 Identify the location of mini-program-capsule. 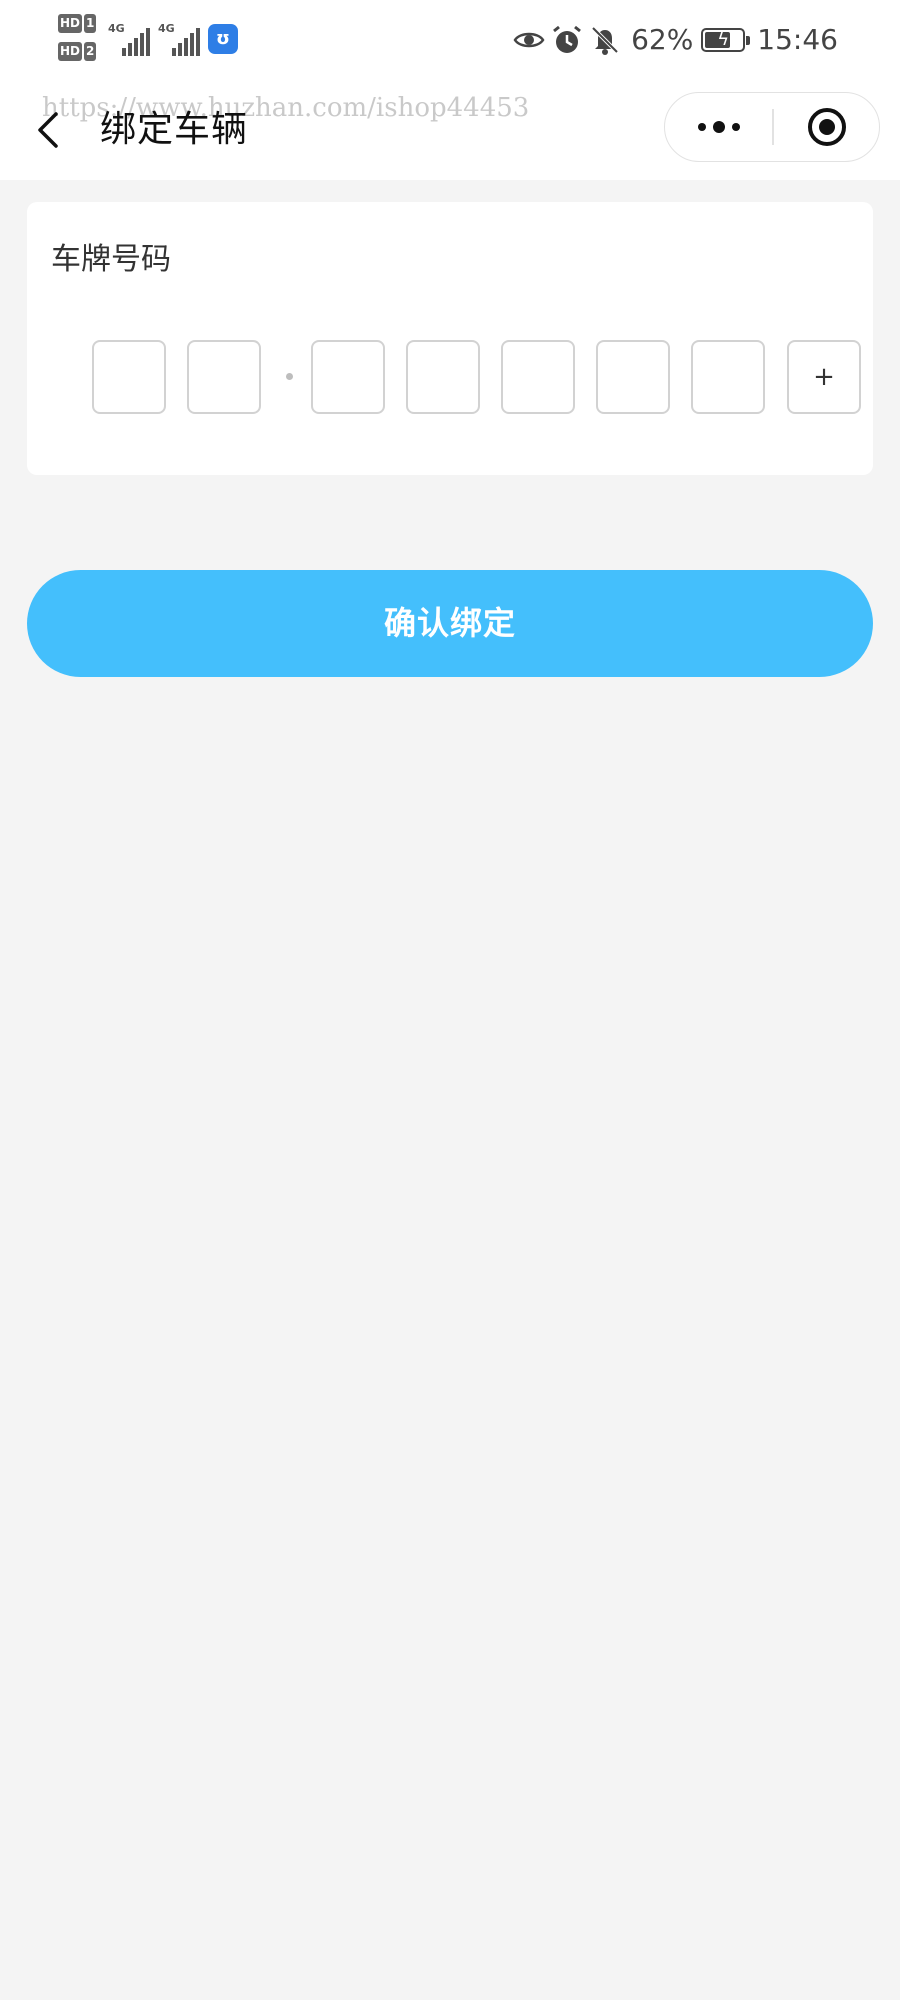
(772, 127).